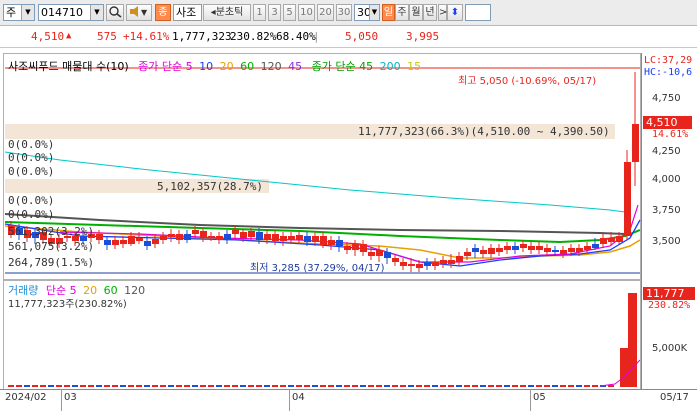 This screenshot has width=697, height=412. I want to click on y-tick-label: 4,750, so click(666, 98).